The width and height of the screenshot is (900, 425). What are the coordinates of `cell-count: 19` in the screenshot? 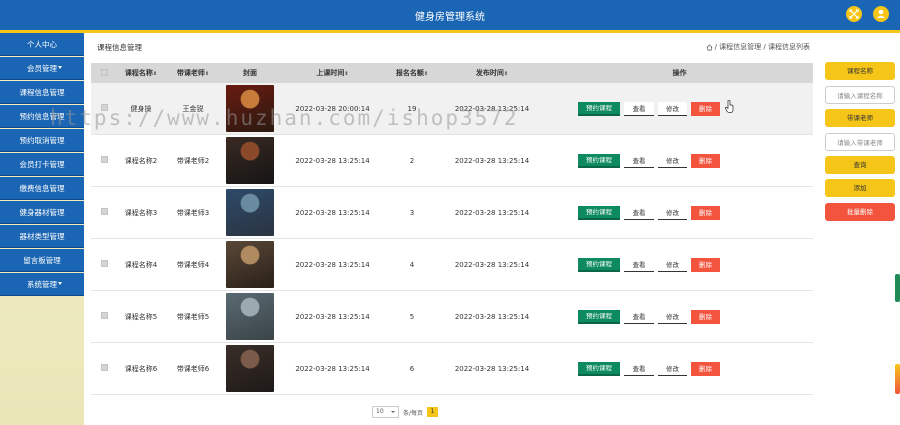 It's located at (412, 108).